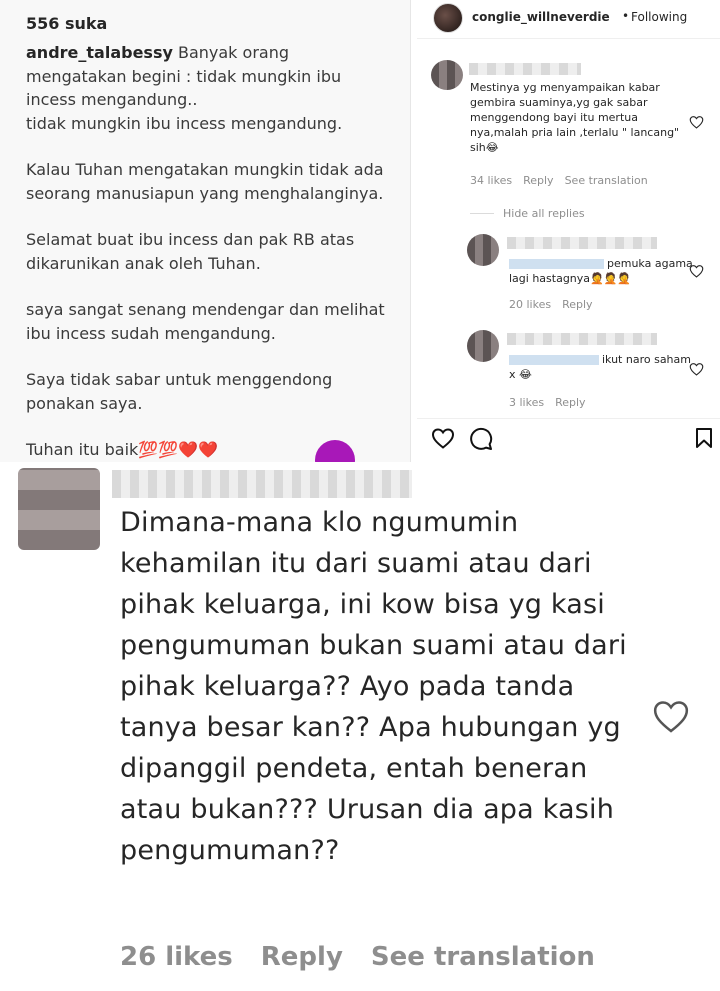 The height and width of the screenshot is (991, 720). Describe the element at coordinates (604, 271) in the screenshot. I see `reply-text: pemuka agama lagi hastagnya🤦🤦🤦` at that location.